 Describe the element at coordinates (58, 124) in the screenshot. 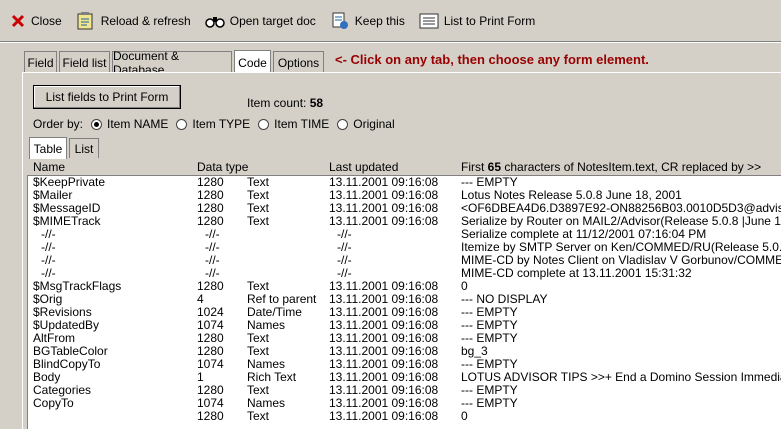

I see `order-by-label: Order by:` at that location.